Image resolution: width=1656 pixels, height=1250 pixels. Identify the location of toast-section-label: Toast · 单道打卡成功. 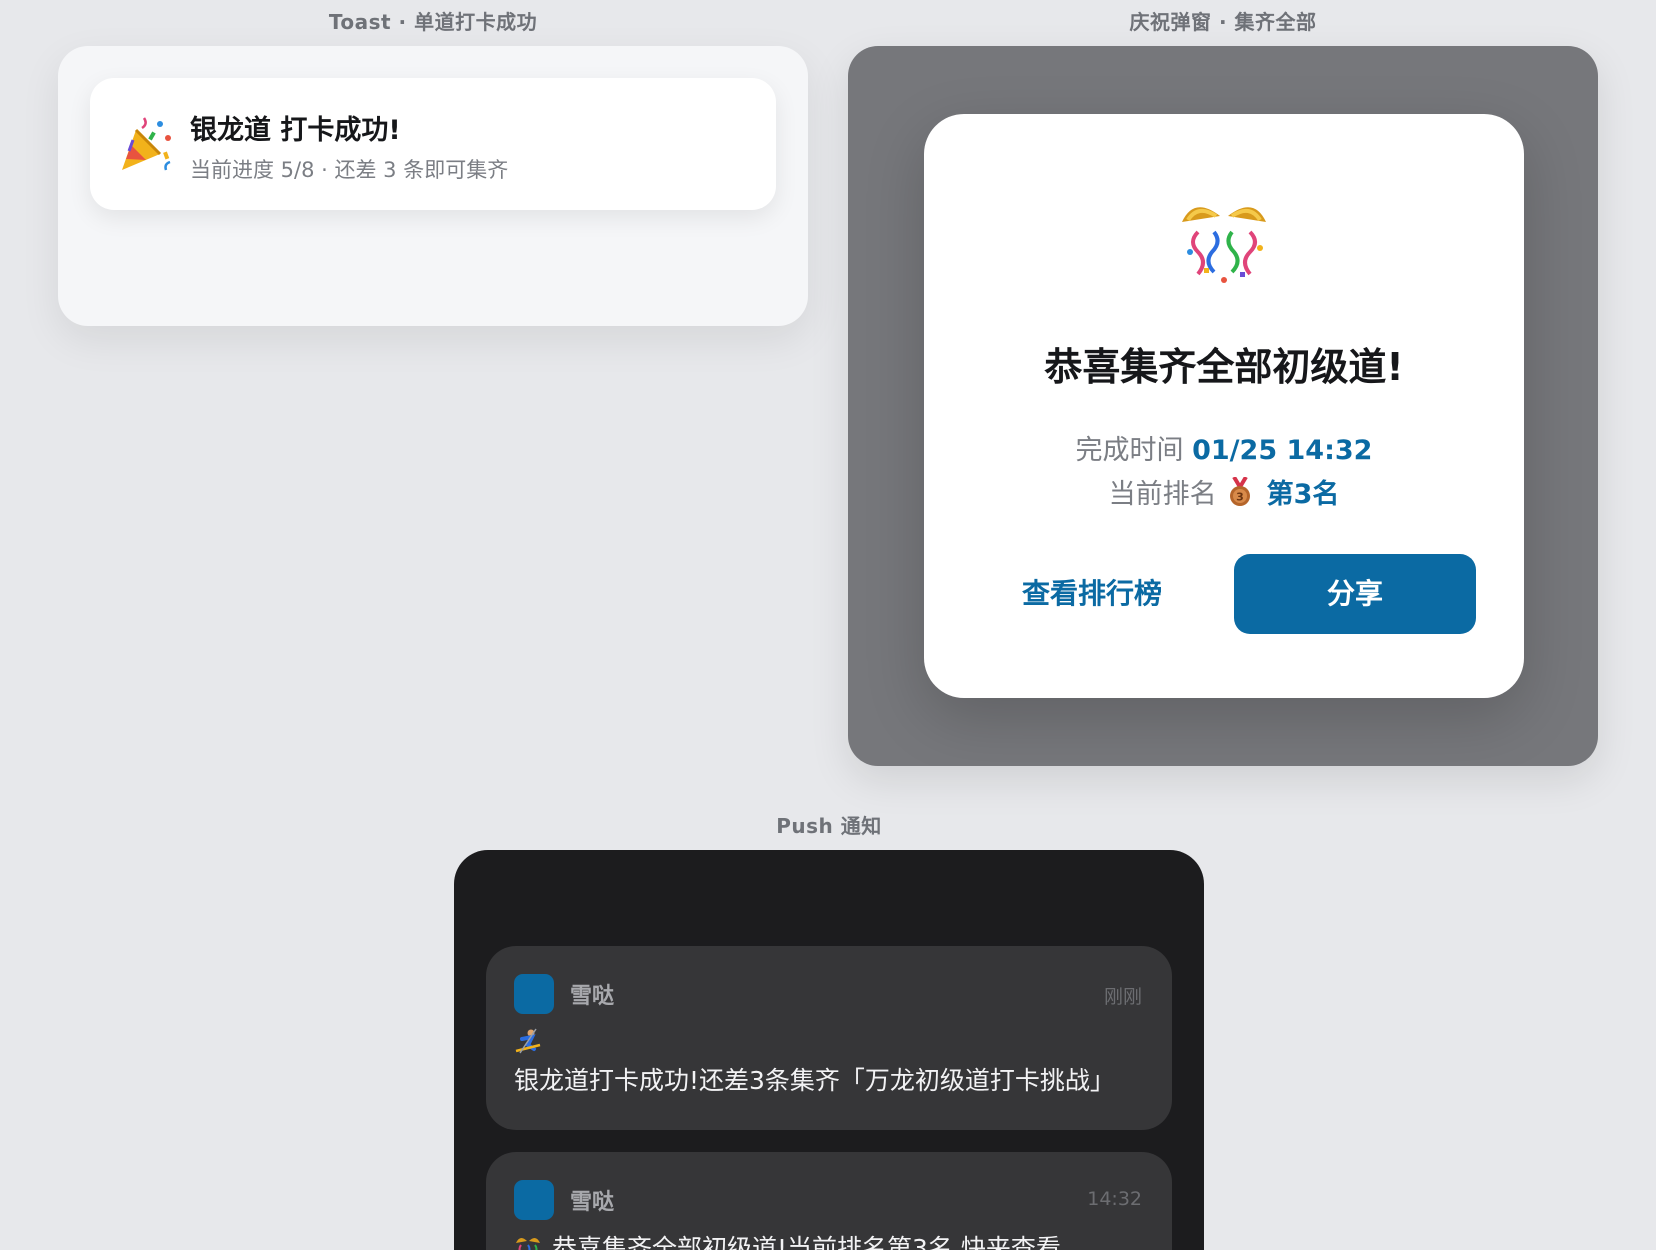
(433, 22).